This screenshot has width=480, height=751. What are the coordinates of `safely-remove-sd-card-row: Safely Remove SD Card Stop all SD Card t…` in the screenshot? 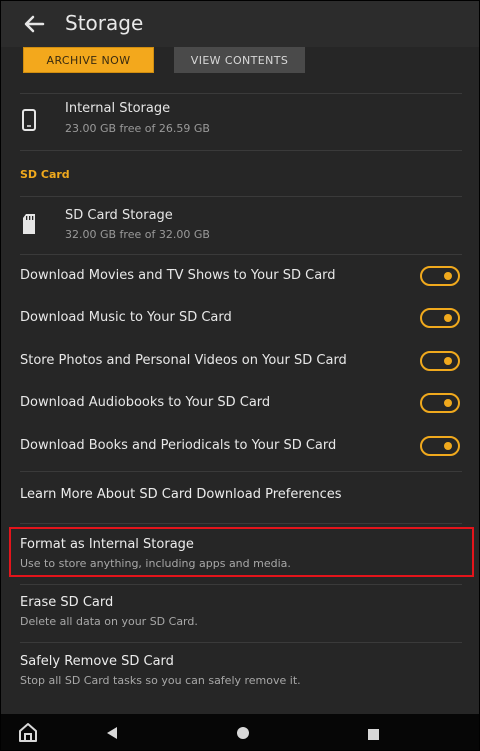 It's located at (240, 671).